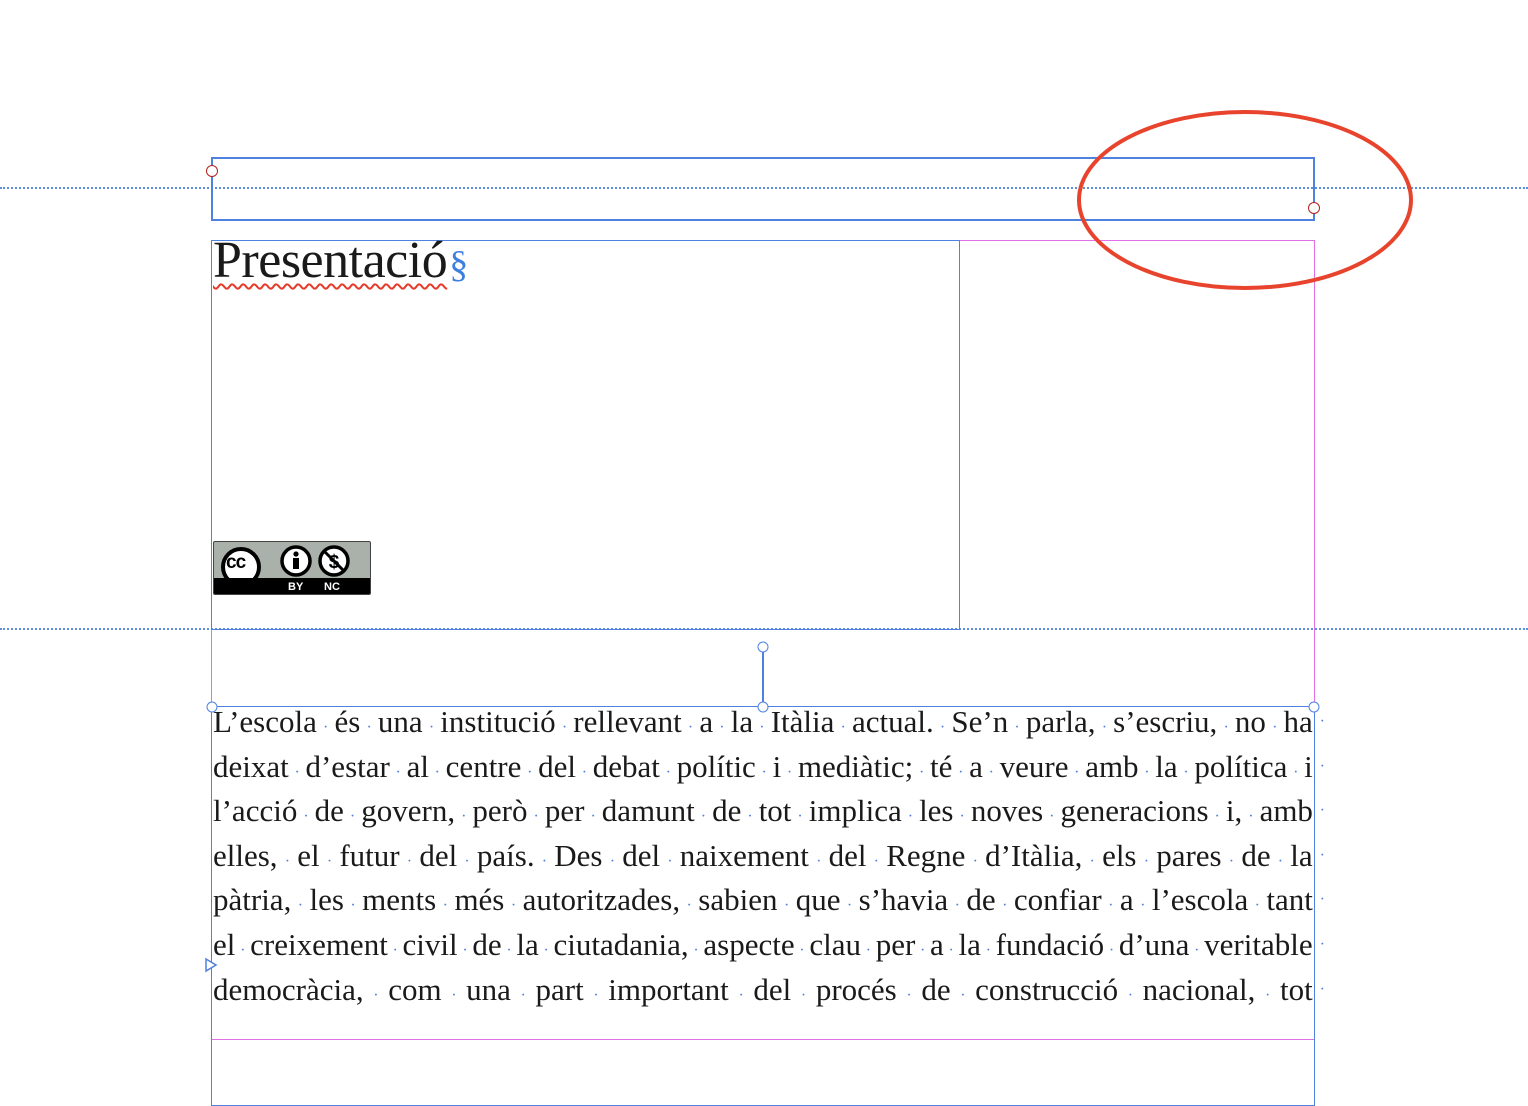 This screenshot has width=1528, height=1106. What do you see at coordinates (340, 263) in the screenshot?
I see `heading-title: Presentació§` at bounding box center [340, 263].